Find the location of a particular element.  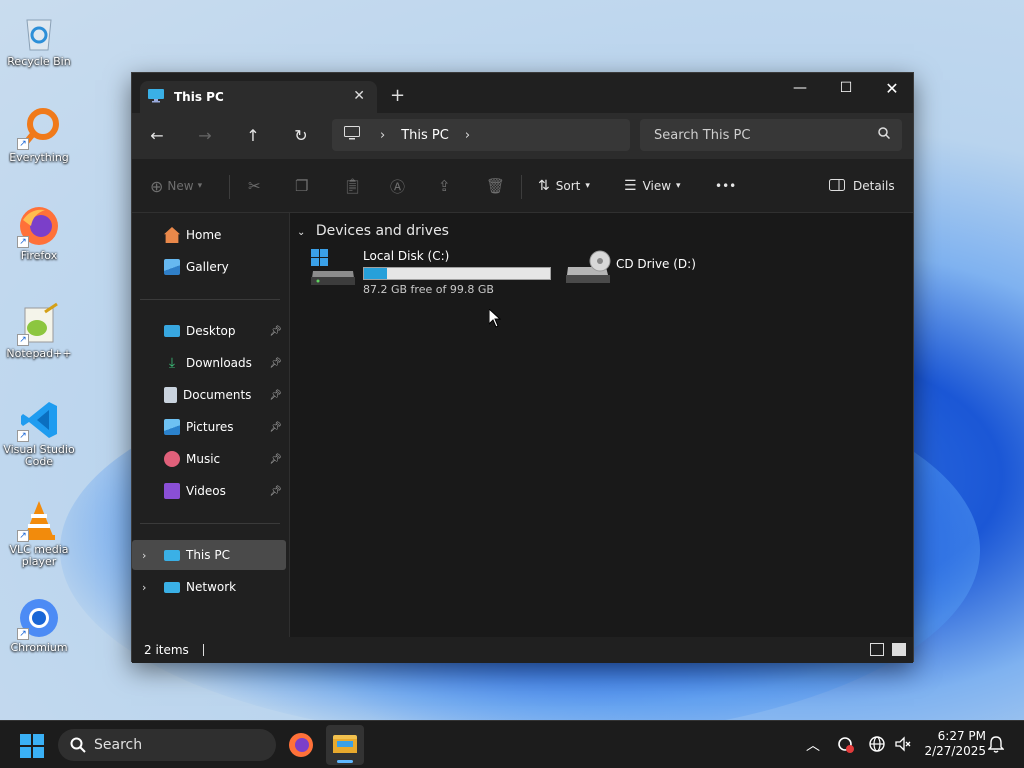

desktop-icon-label: Notepad++ is located at coordinates (39, 353).